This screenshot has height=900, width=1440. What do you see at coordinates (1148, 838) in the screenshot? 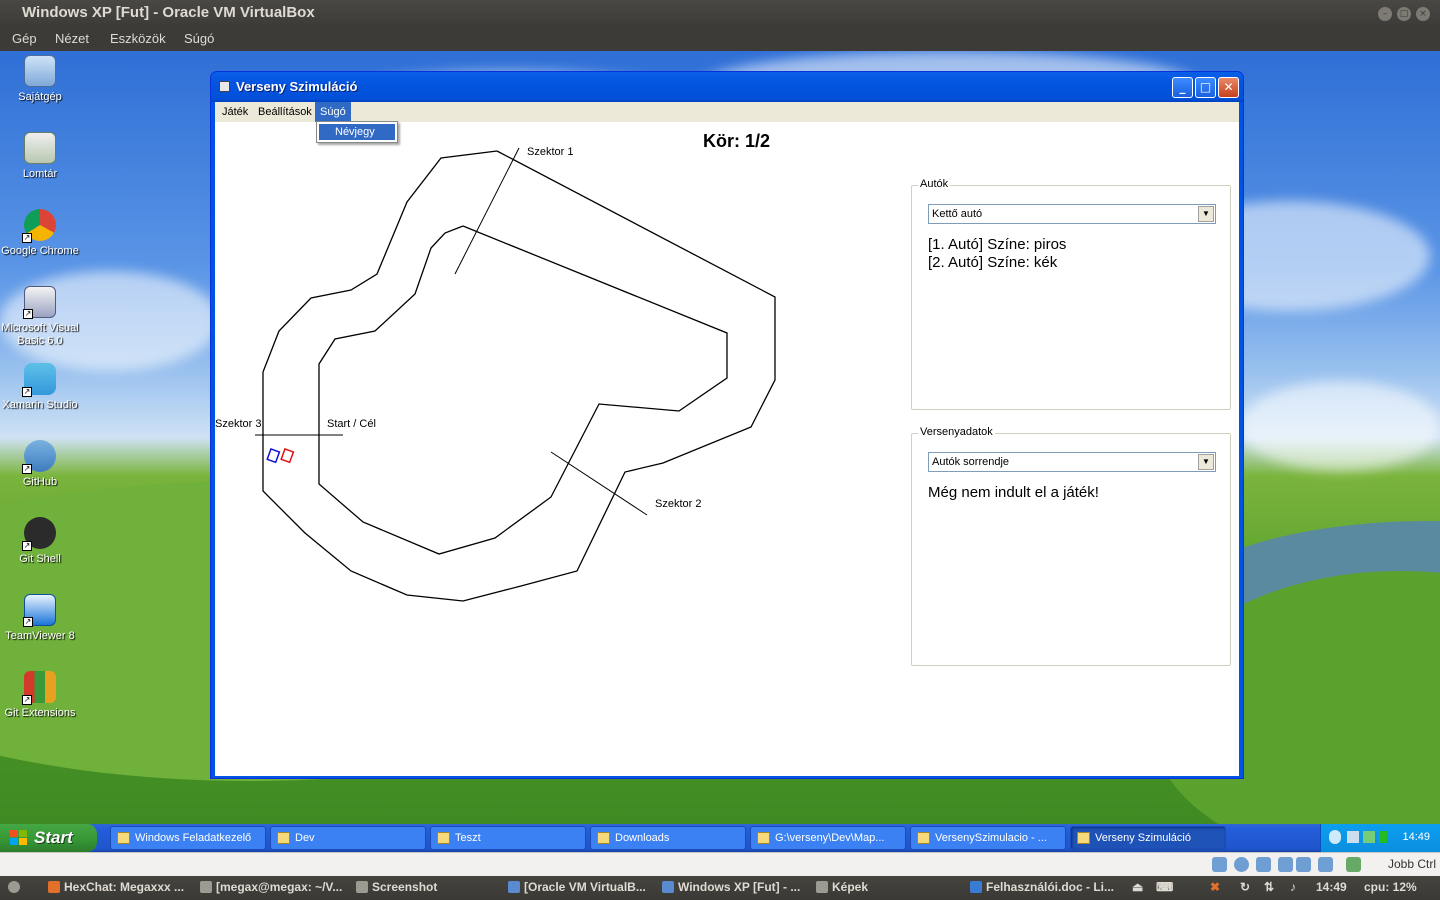
I see `task-race-simulation: Verseny Szimuláció` at bounding box center [1148, 838].